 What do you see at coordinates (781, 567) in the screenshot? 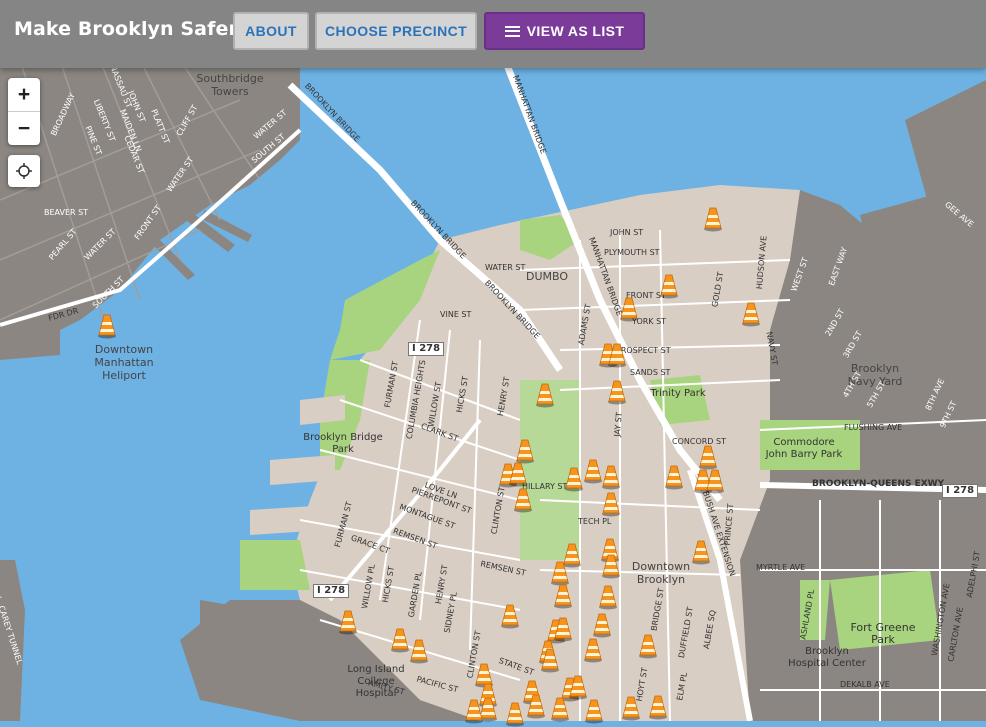
I see `label-myrtle-ave: MYRTLE AVE` at bounding box center [781, 567].